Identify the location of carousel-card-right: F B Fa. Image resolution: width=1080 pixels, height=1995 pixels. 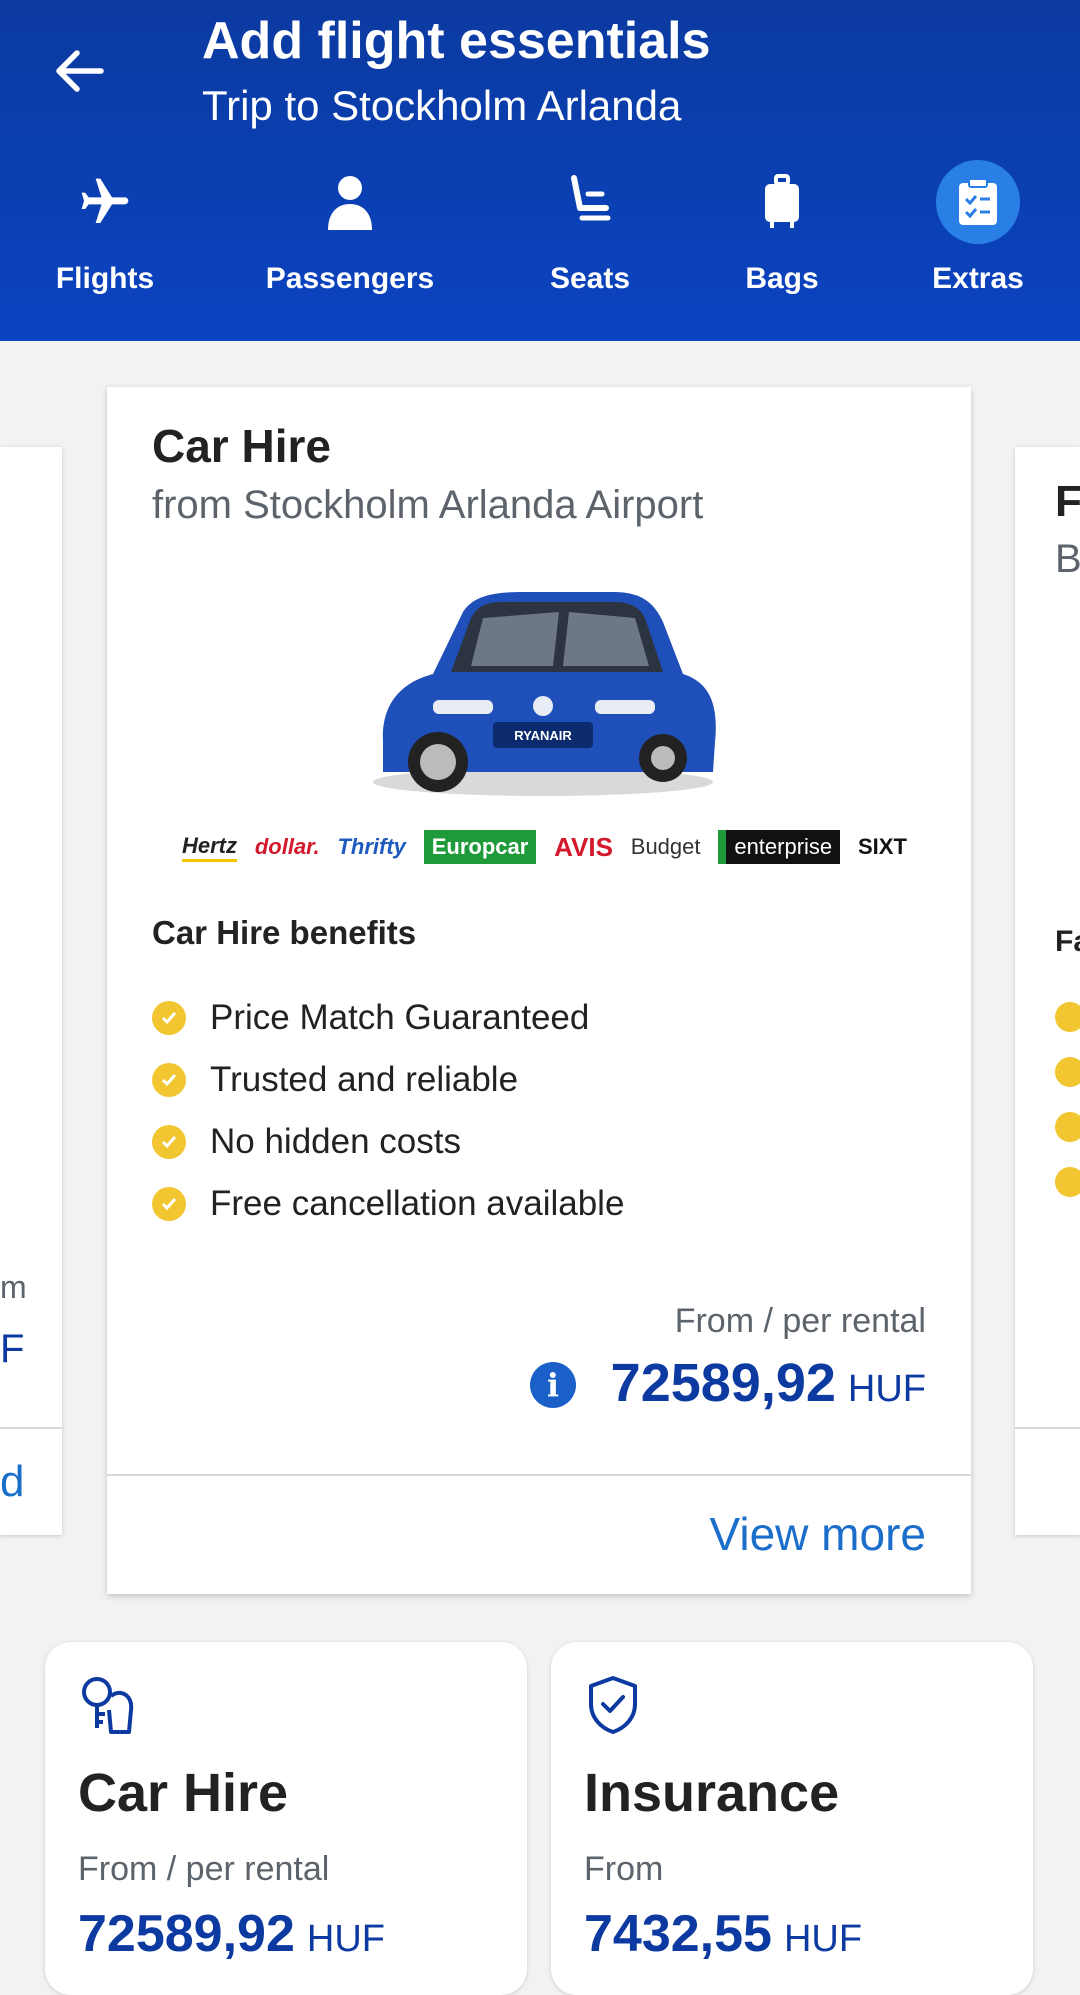
(1047, 991).